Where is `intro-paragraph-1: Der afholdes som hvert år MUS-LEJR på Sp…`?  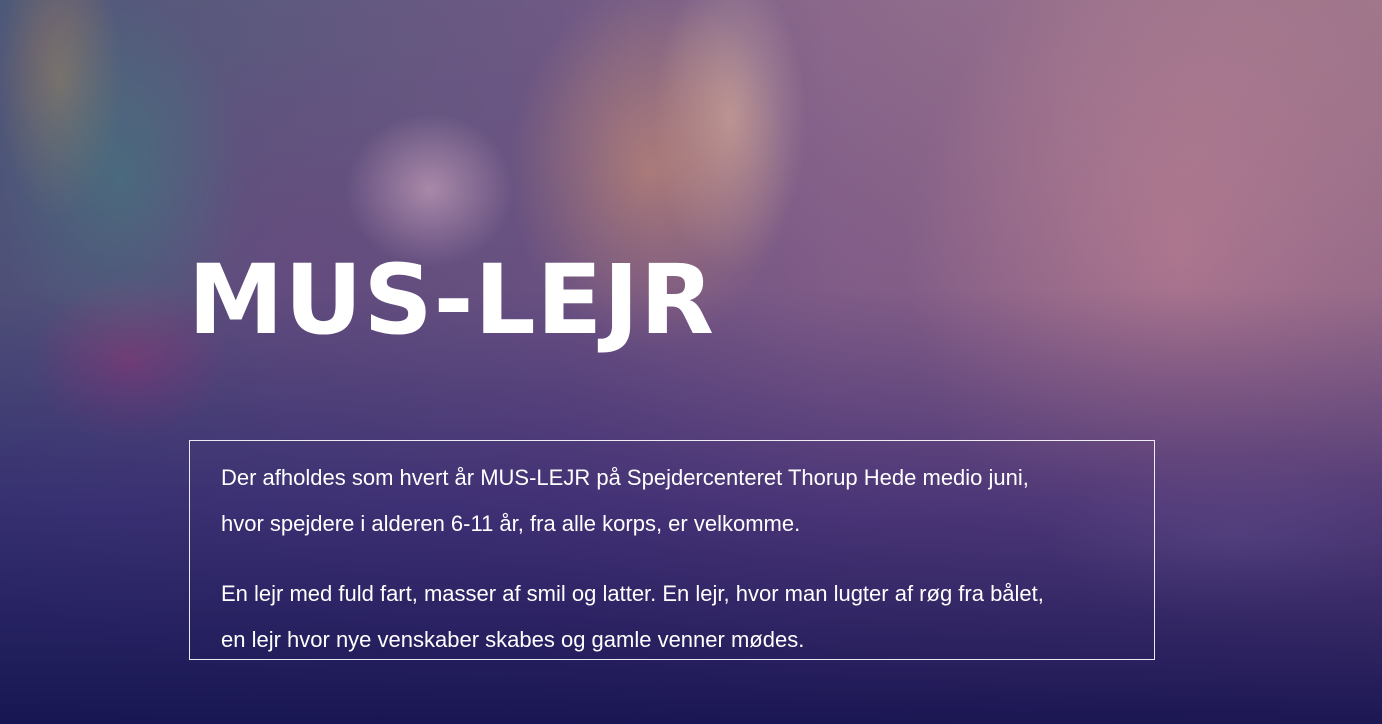 intro-paragraph-1: Der afholdes som hvert år MUS-LEJR på Sp… is located at coordinates (625, 500).